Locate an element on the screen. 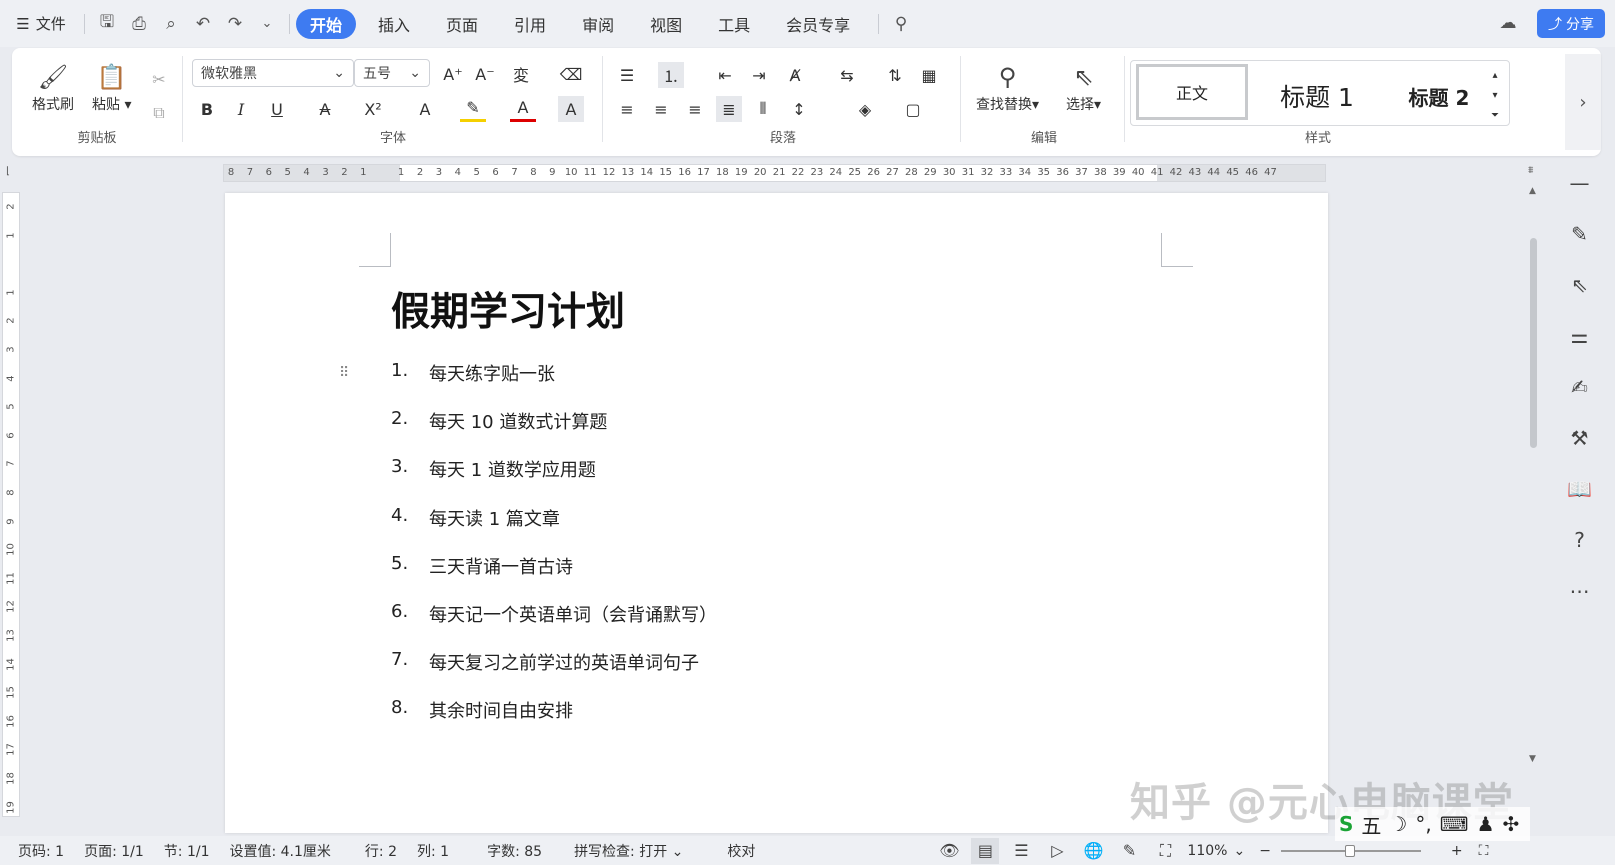 This screenshot has height=865, width=1615. tab-page: 页面 is located at coordinates (462, 24).